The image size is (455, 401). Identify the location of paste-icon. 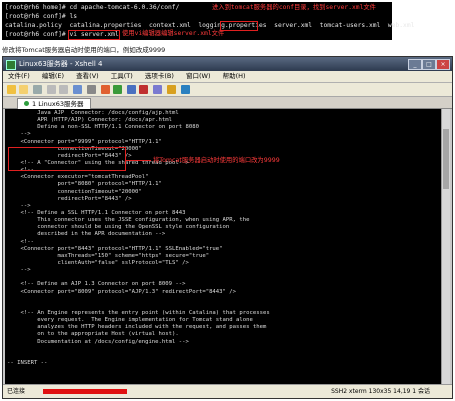
(63, 89).